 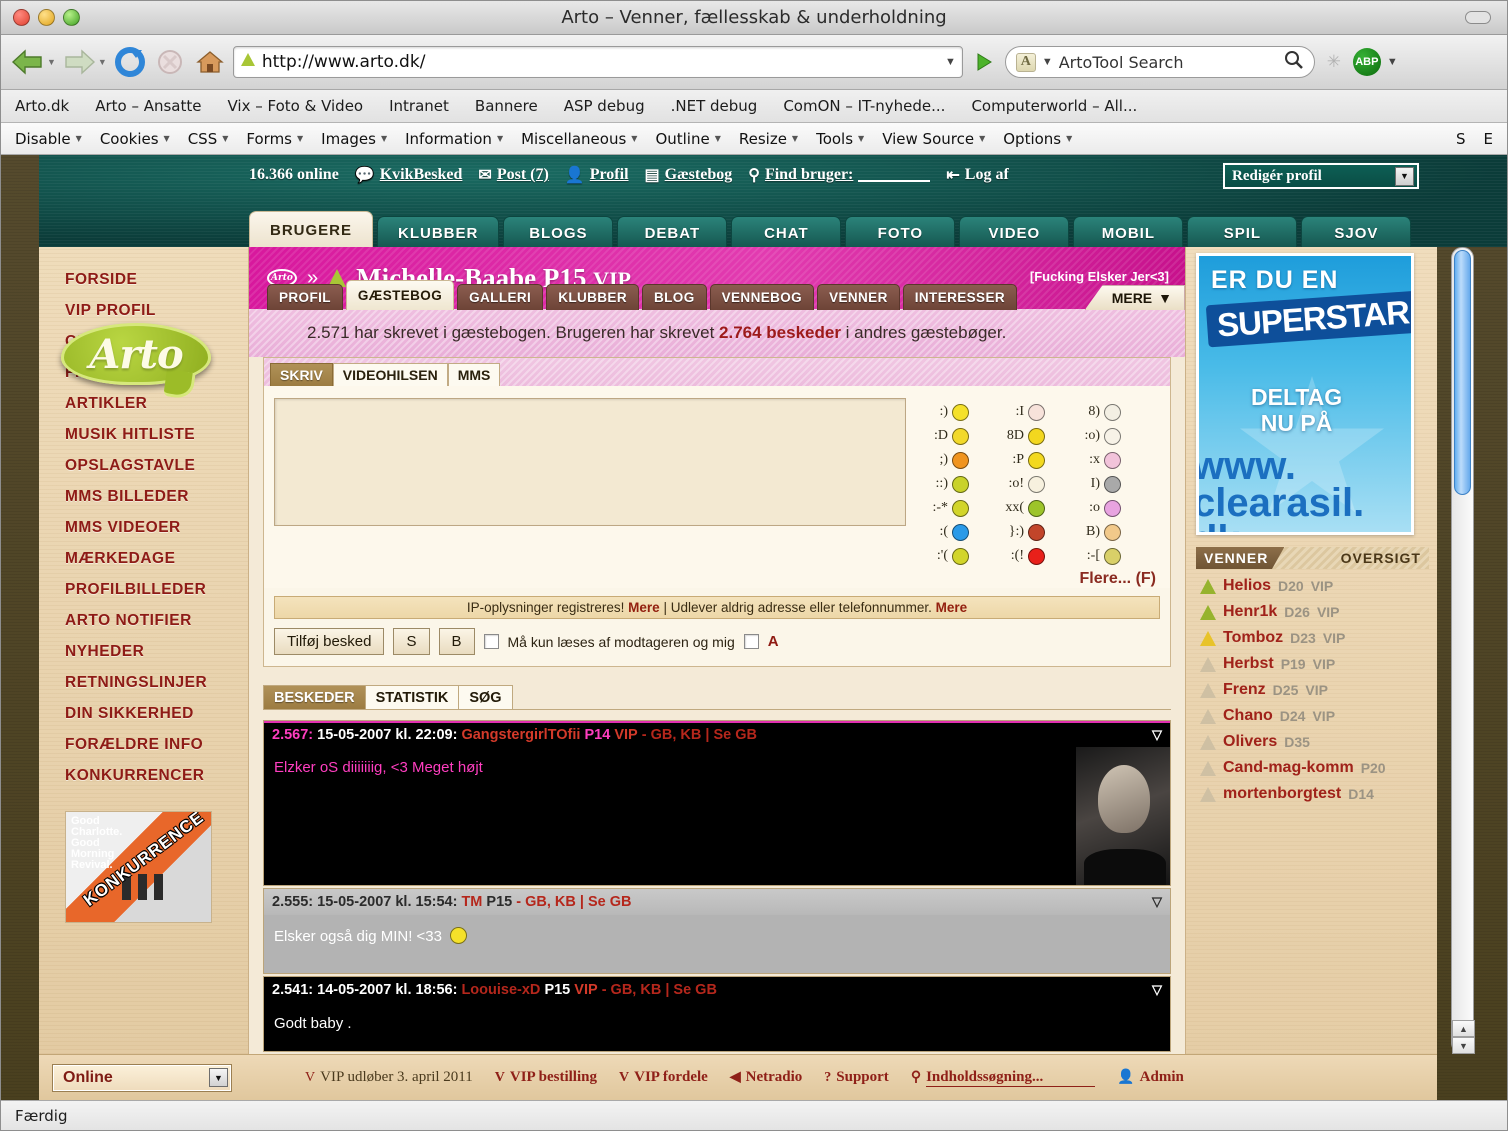 What do you see at coordinates (1030, 484) in the screenshot?
I see `smiley-item: :o!` at bounding box center [1030, 484].